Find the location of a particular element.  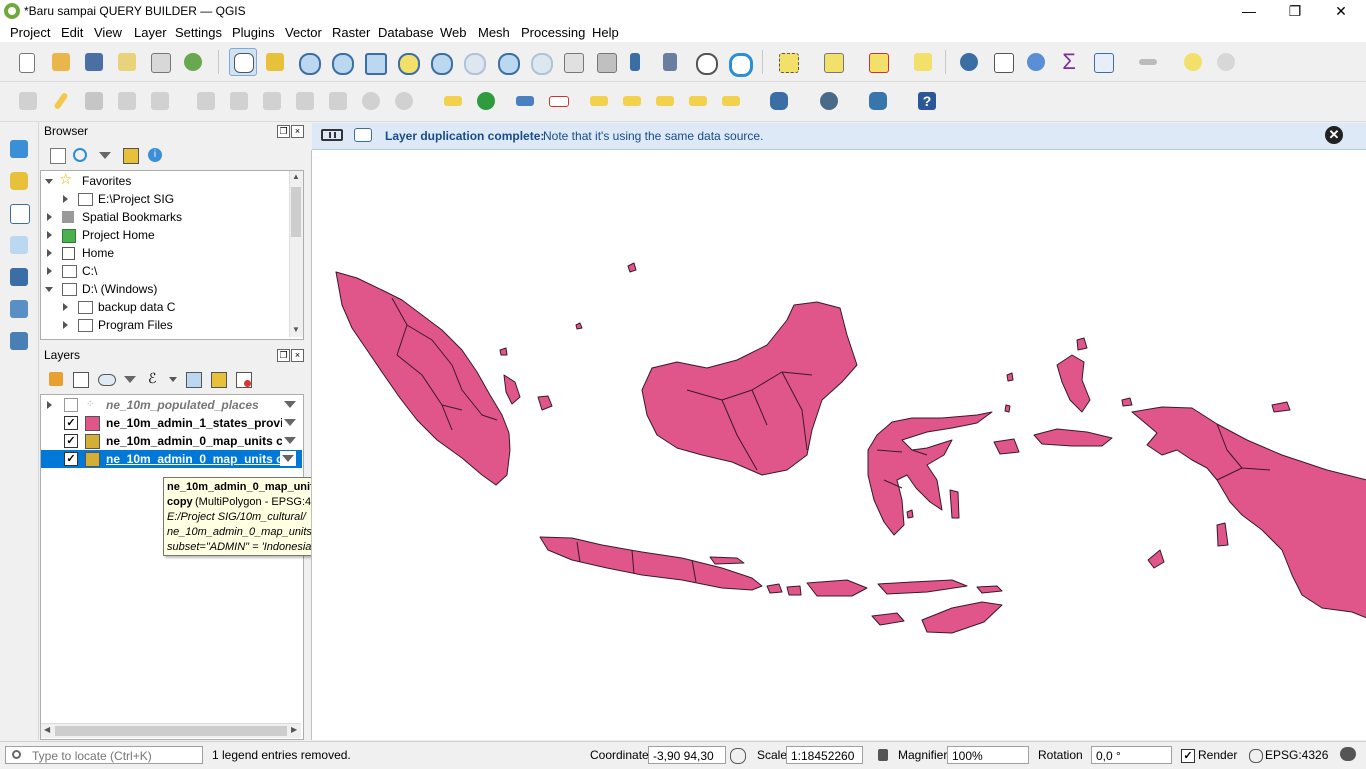

new-3d-view-button is located at coordinates (606, 62).